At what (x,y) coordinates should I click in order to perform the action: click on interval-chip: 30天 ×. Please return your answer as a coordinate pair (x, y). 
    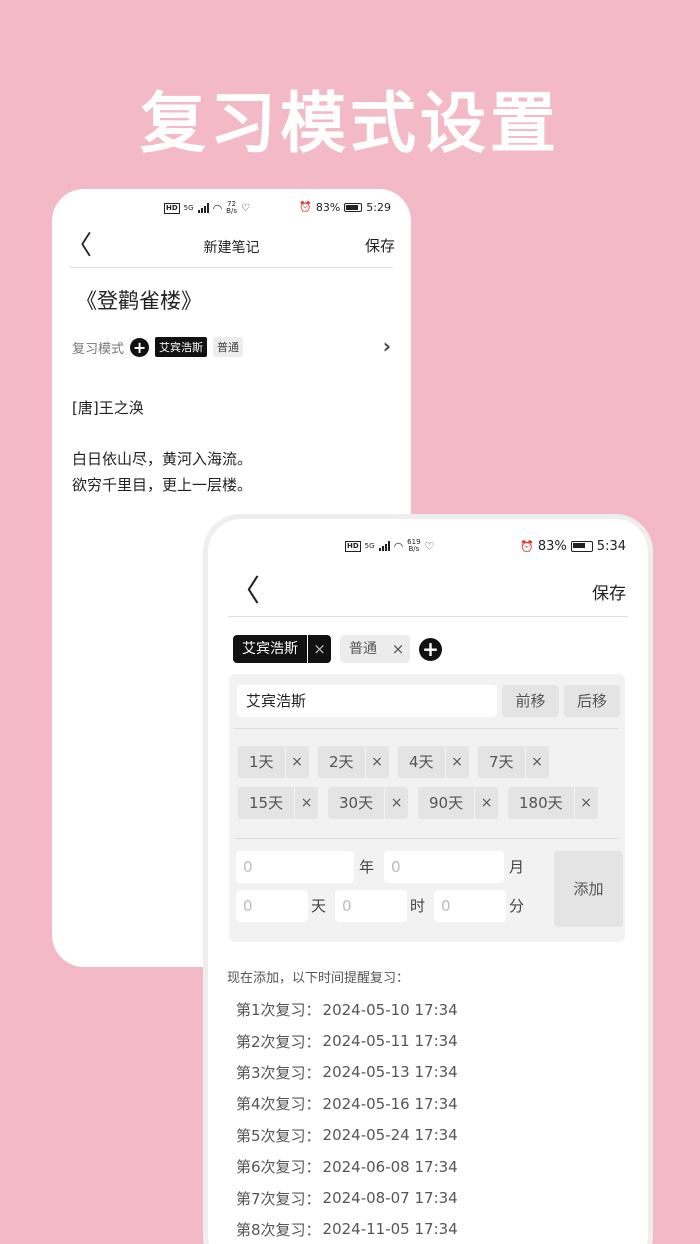
    Looking at the image, I should click on (368, 803).